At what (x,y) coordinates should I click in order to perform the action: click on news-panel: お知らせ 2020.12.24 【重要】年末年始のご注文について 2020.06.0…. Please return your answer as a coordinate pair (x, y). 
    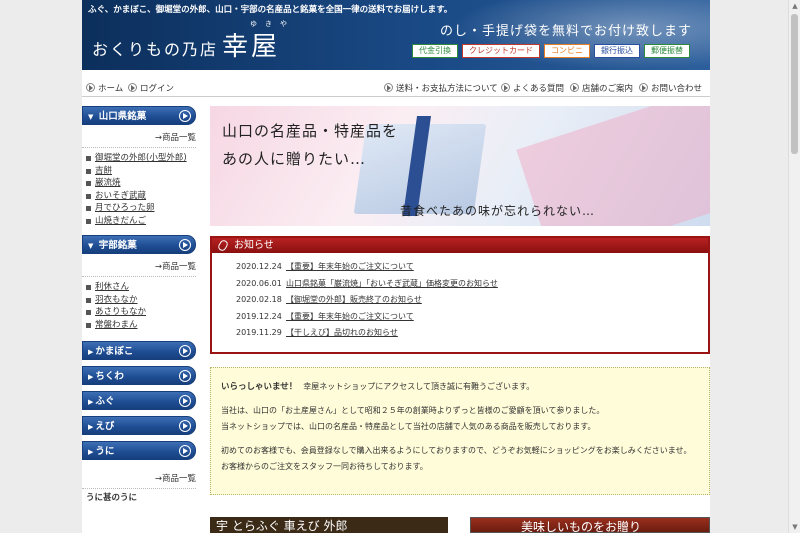
    Looking at the image, I should click on (460, 295).